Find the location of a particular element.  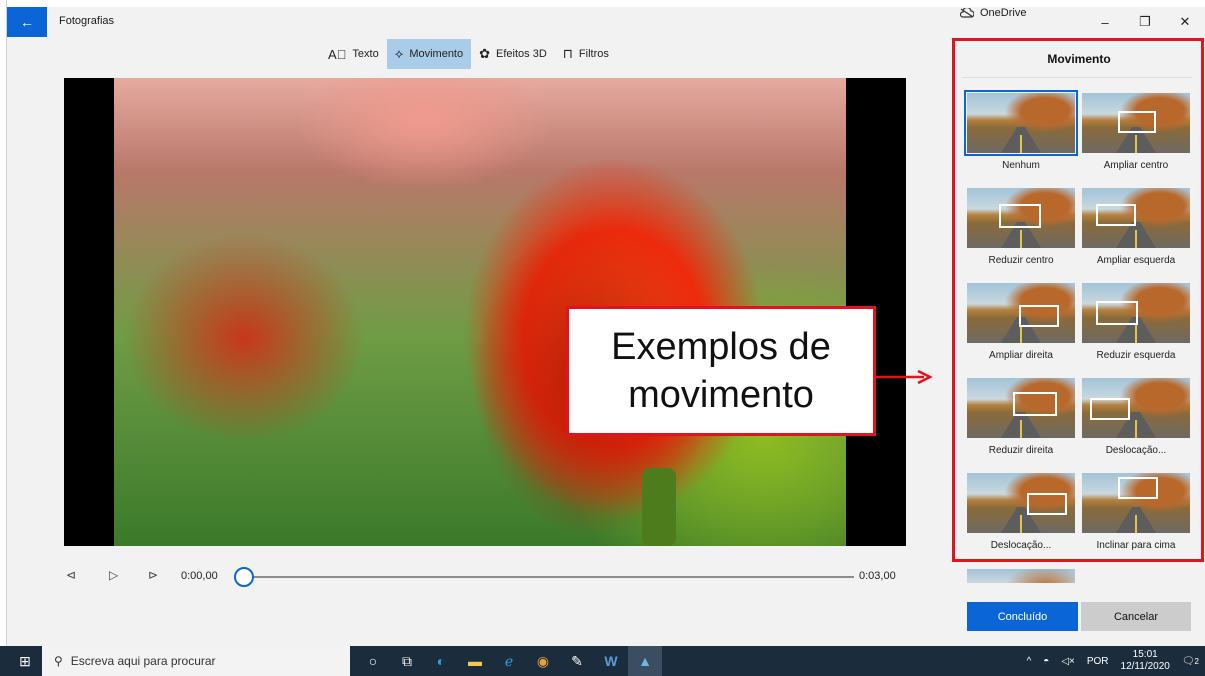

current-time: 0:00,00 is located at coordinates (199, 576).